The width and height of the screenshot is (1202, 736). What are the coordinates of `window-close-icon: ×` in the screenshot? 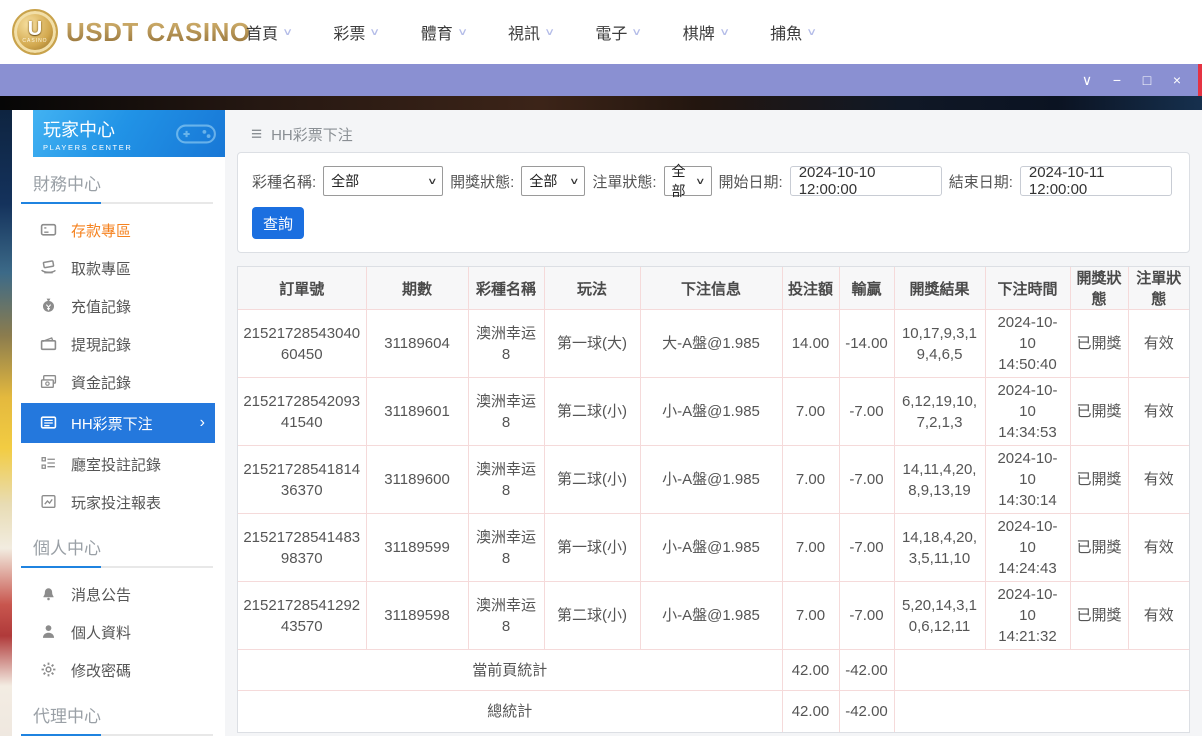 It's located at (1177, 80).